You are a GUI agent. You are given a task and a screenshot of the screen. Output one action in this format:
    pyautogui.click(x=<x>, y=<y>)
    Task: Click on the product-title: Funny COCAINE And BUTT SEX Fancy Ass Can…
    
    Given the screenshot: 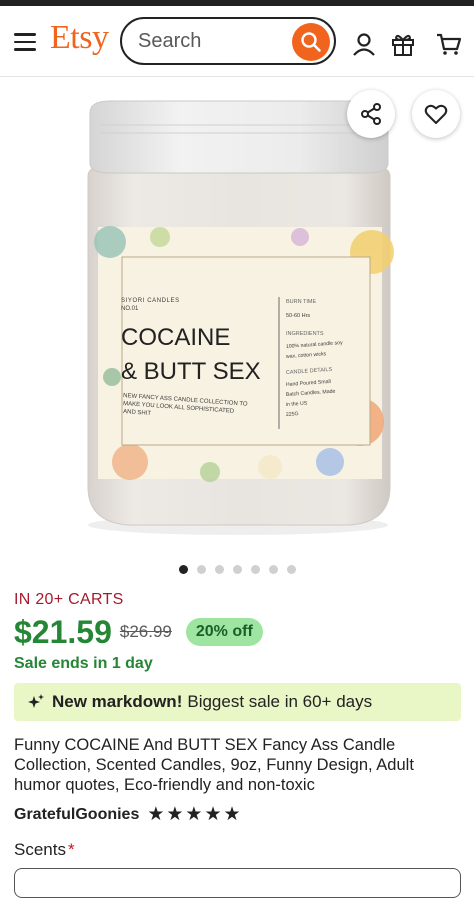 What is the action you would take?
    pyautogui.click(x=214, y=765)
    